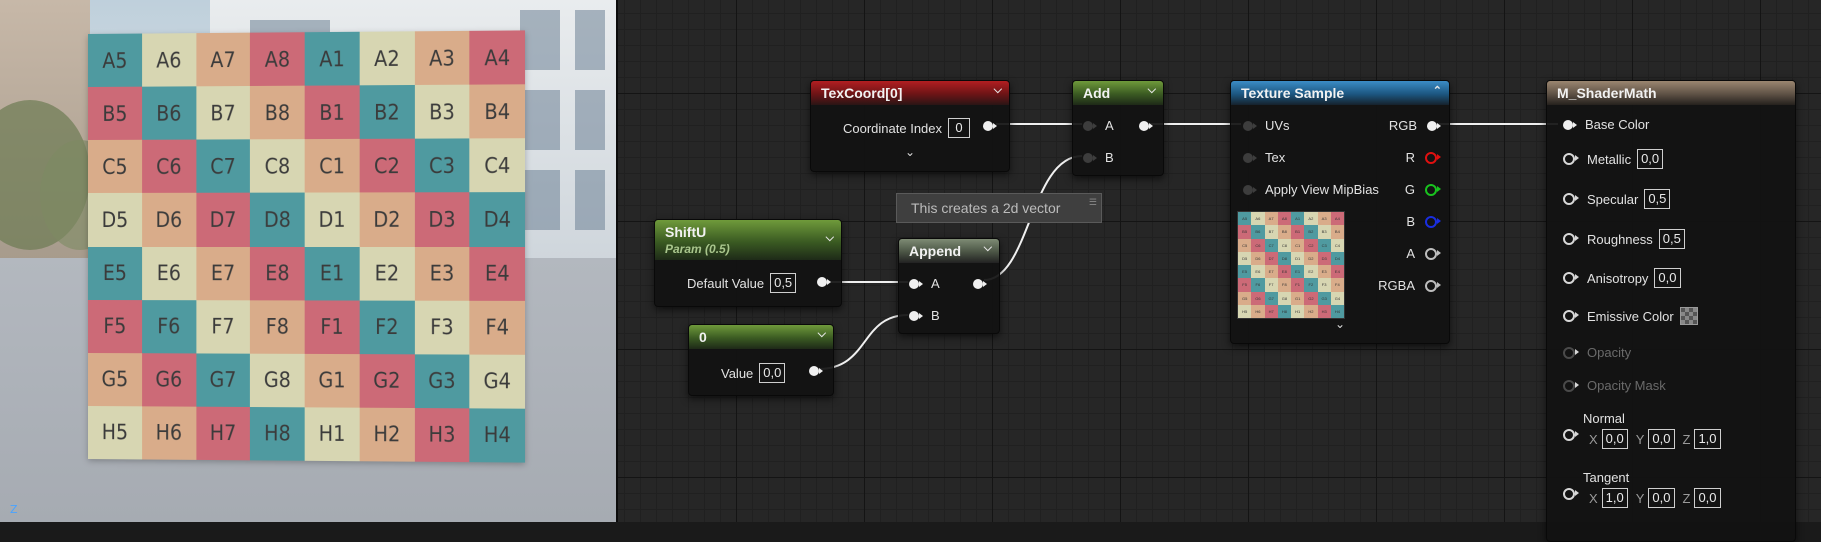 The width and height of the screenshot is (1821, 542). Describe the element at coordinates (1433, 285) in the screenshot. I see `rgba-output-pin` at that location.